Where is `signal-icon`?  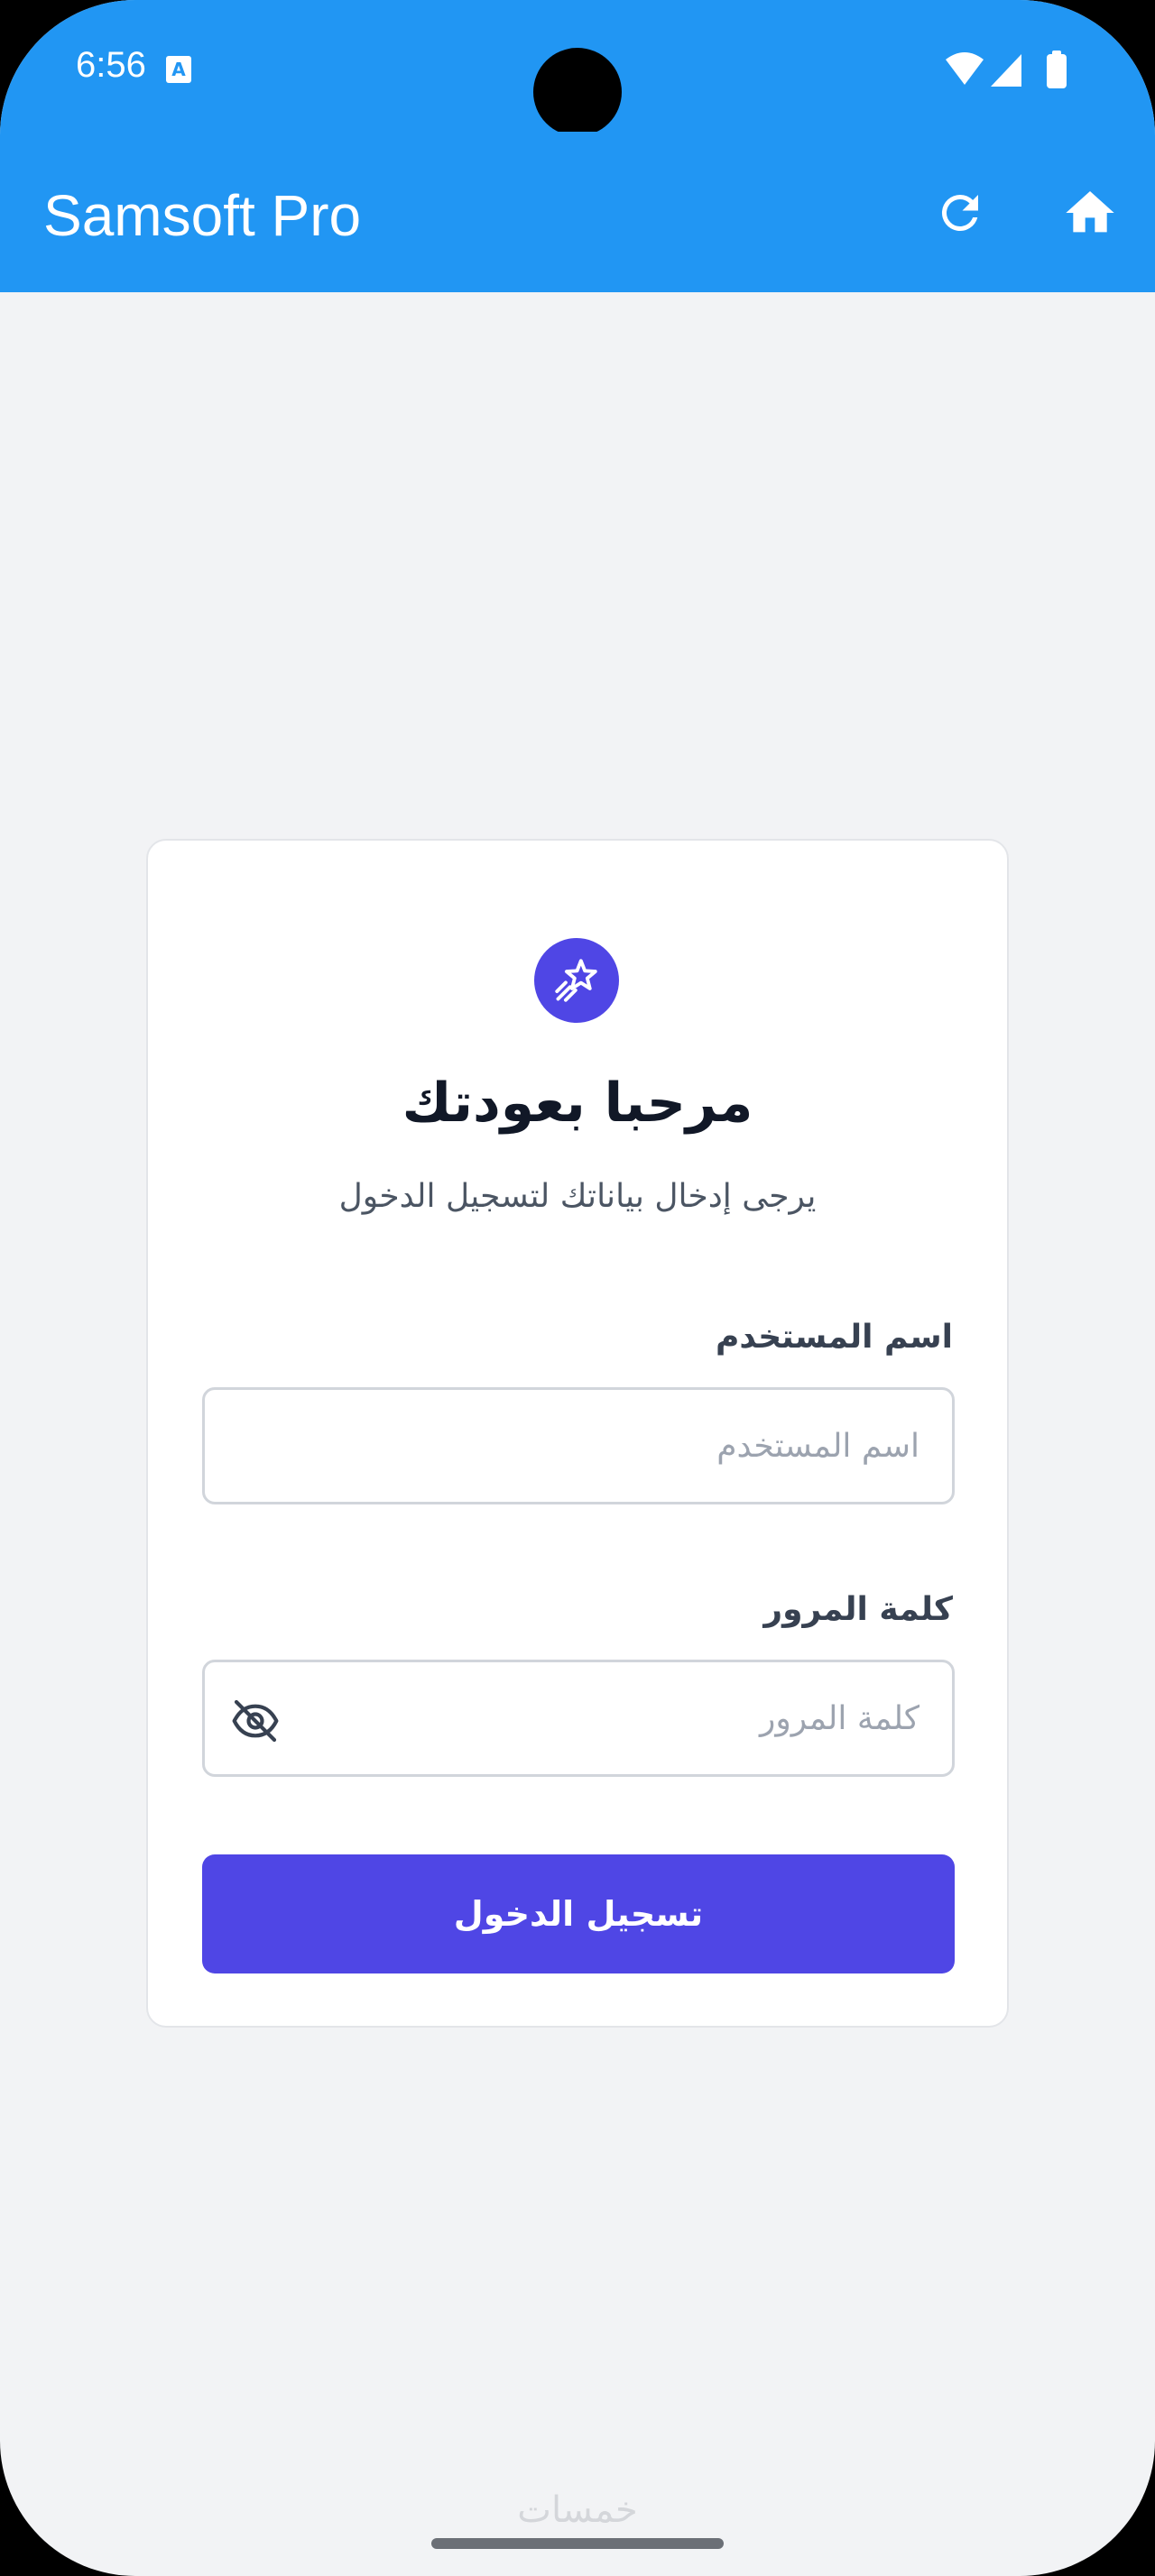
signal-icon is located at coordinates (1006, 70).